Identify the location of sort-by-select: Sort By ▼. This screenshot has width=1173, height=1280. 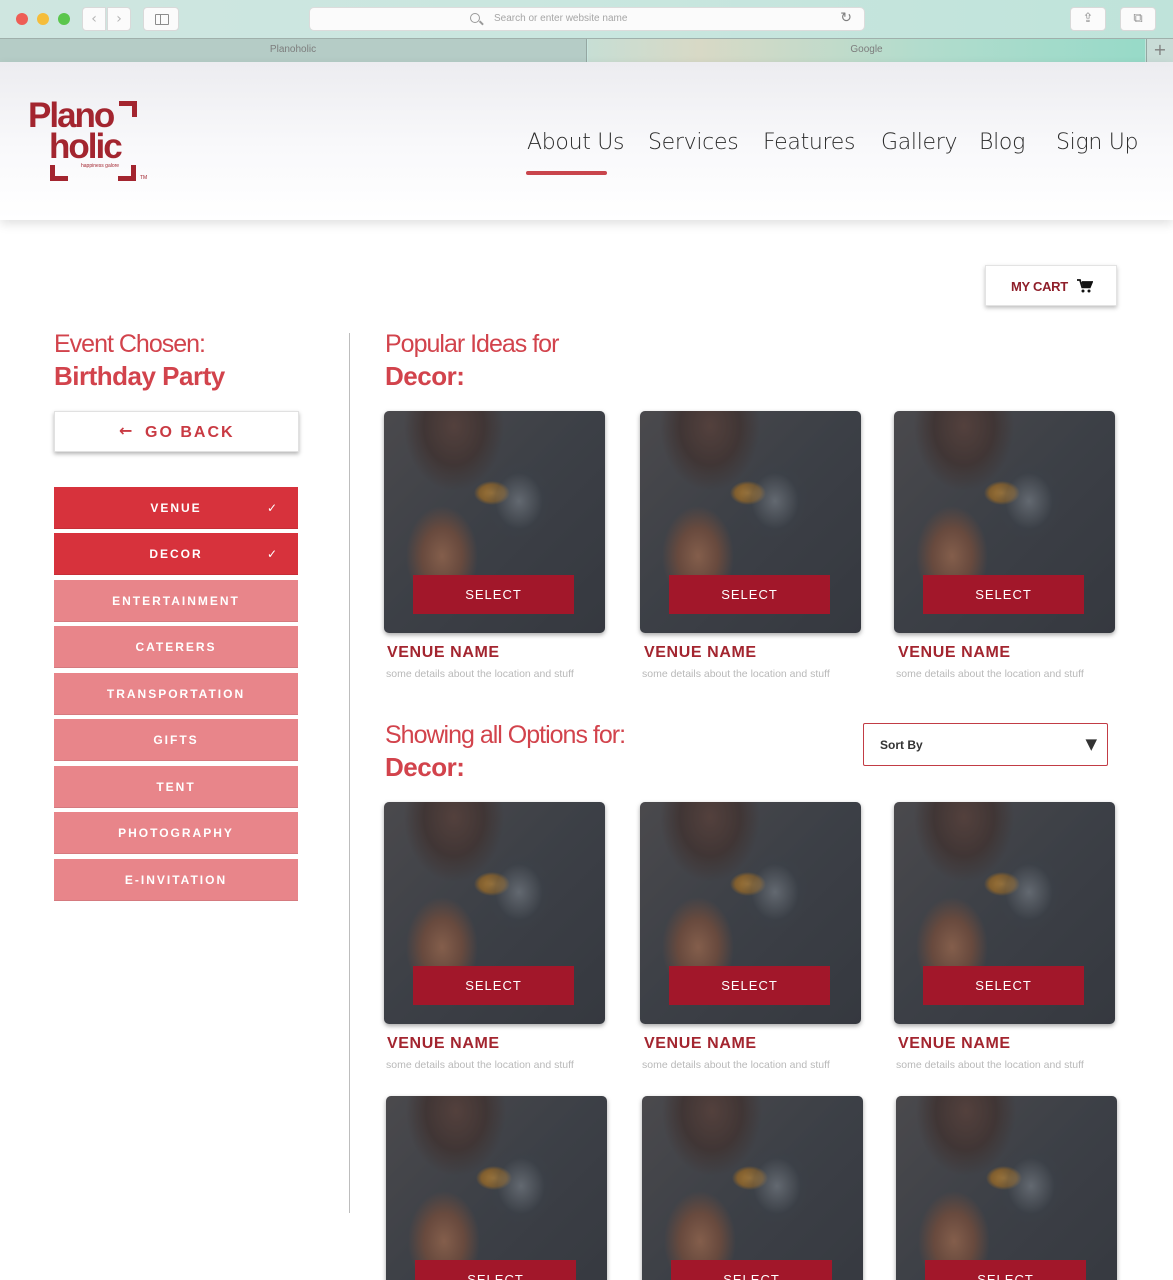
(985, 744).